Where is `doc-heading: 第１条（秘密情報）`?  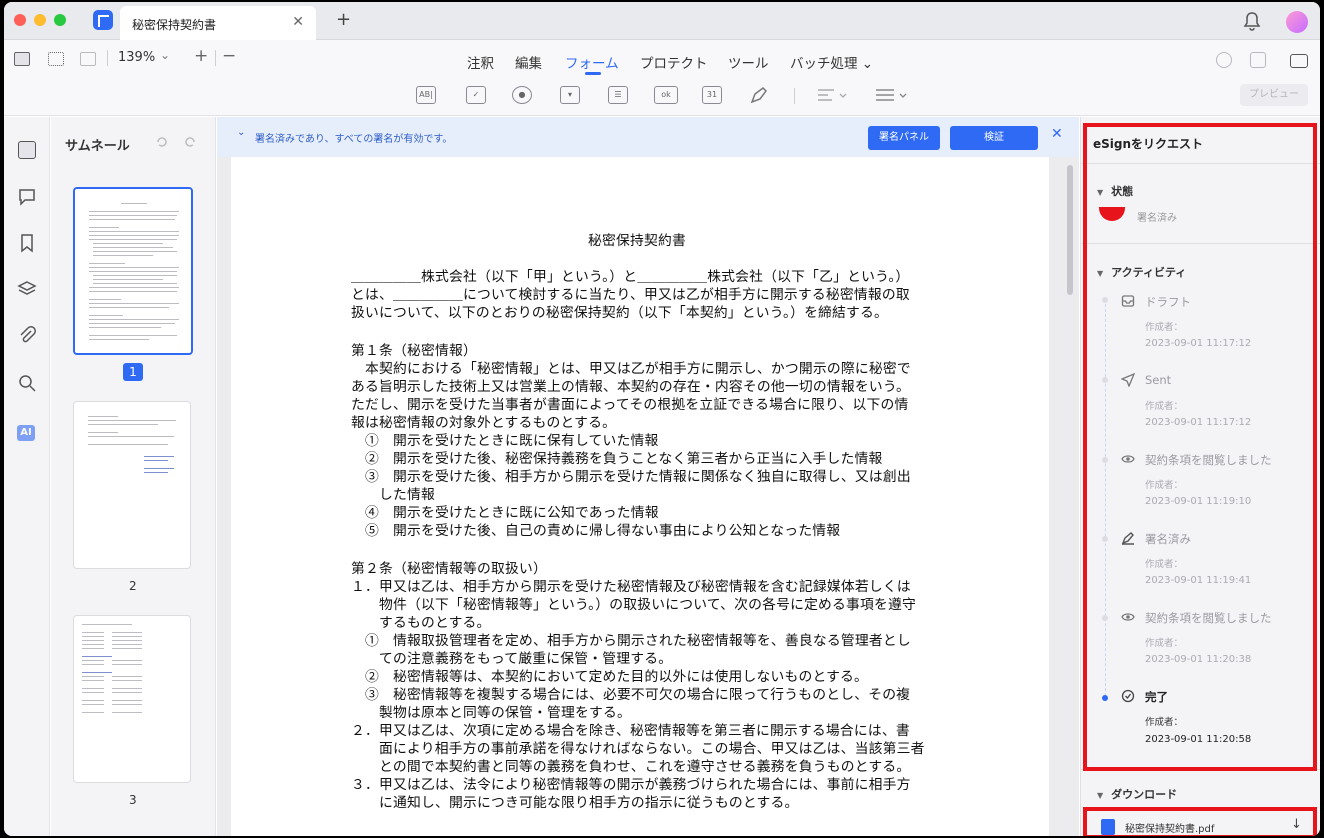
doc-heading: 第１条（秘密情報） is located at coordinates (414, 351).